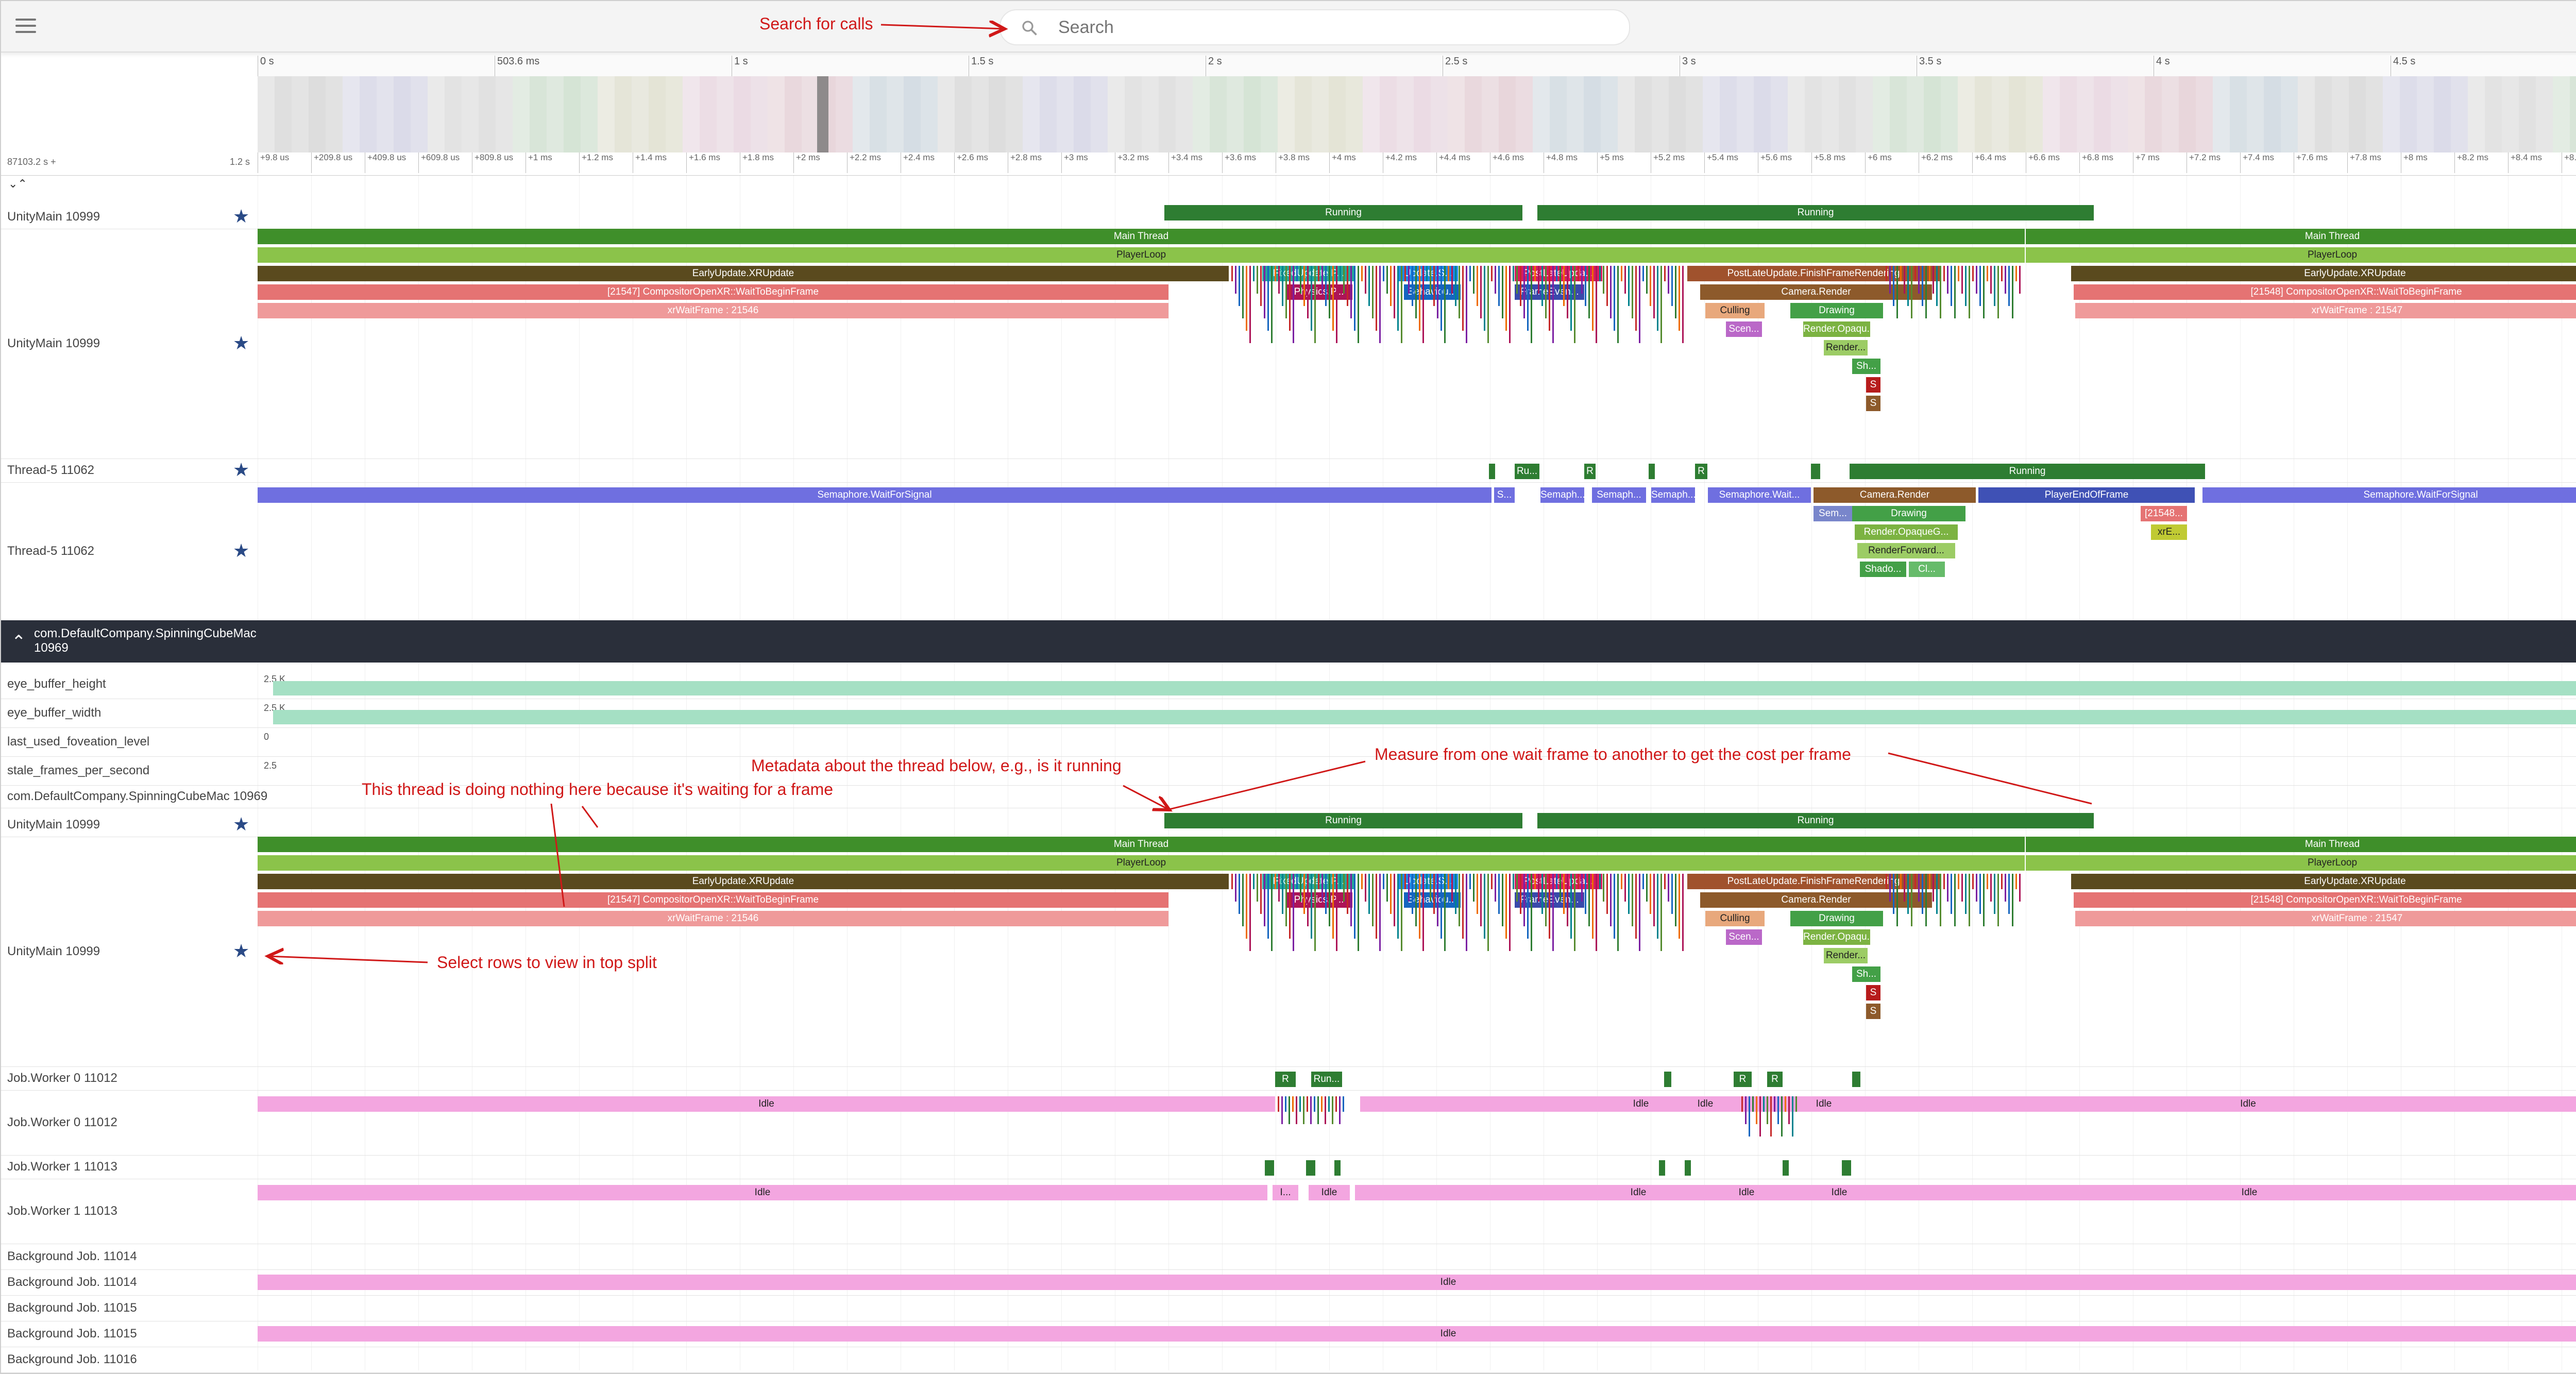  I want to click on trace-slice: Idle, so click(1746, 1192).